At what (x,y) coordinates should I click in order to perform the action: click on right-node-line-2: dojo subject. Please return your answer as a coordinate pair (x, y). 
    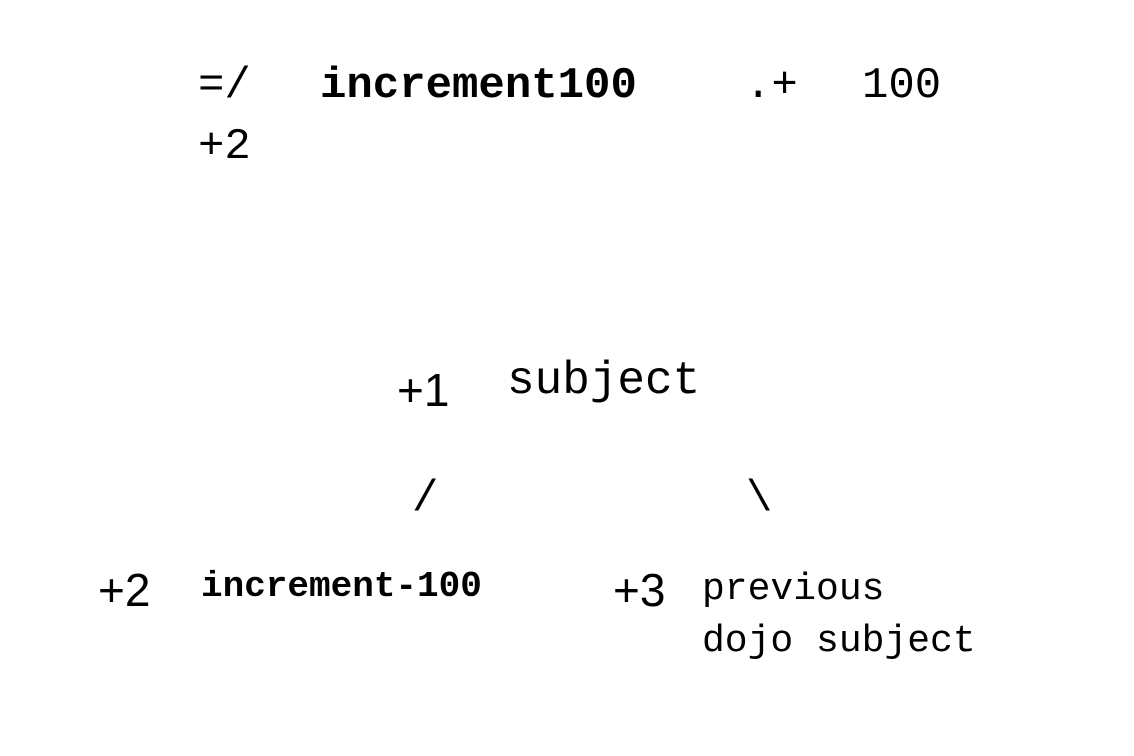
    Looking at the image, I should click on (839, 641).